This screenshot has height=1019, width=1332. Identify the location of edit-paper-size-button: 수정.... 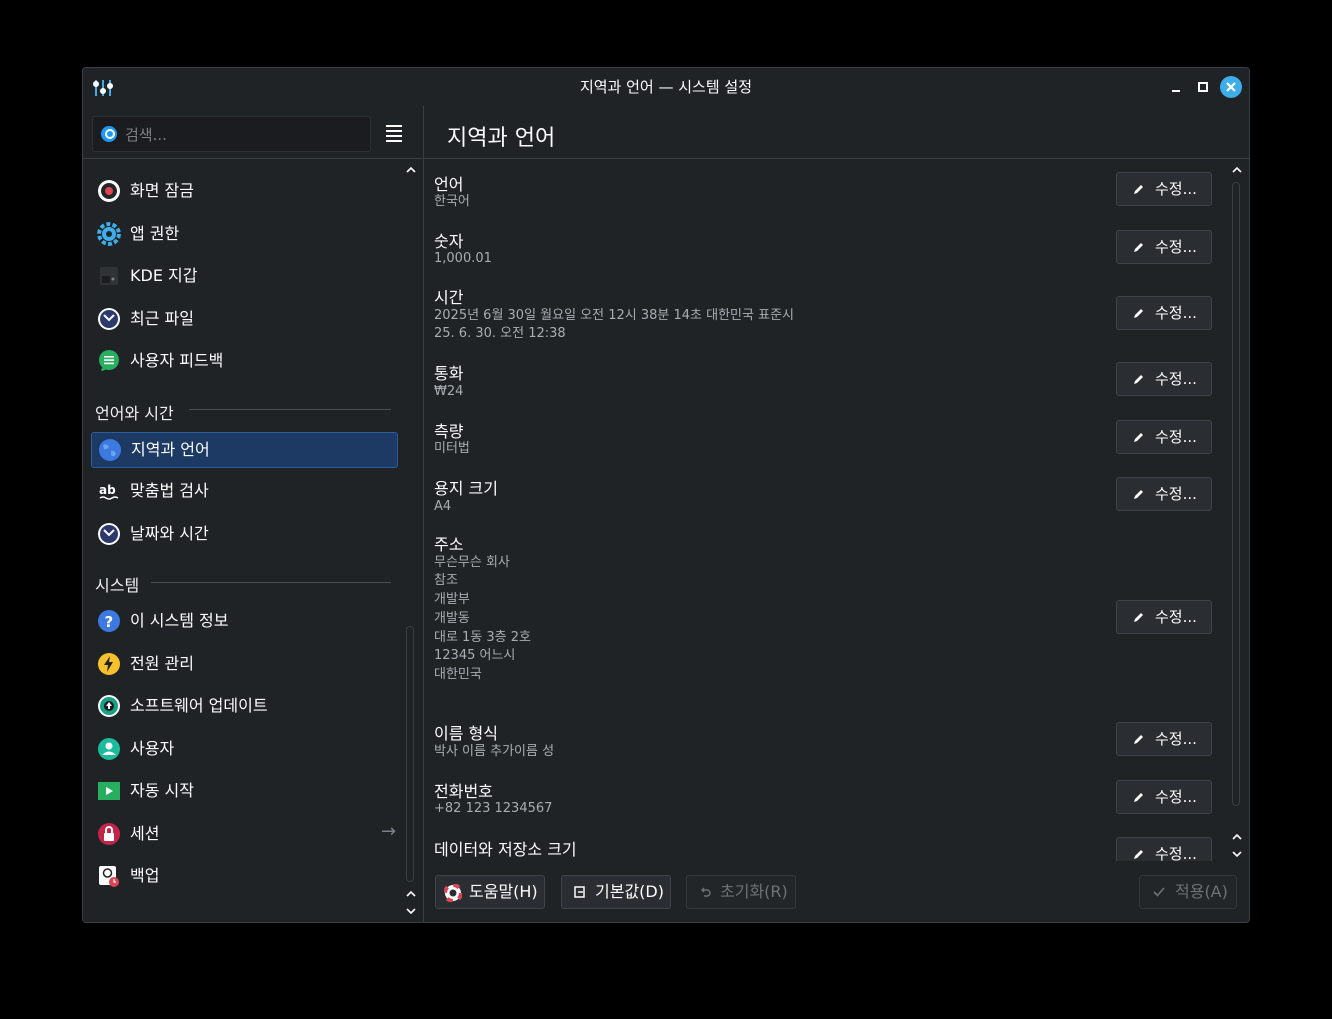
(1164, 494).